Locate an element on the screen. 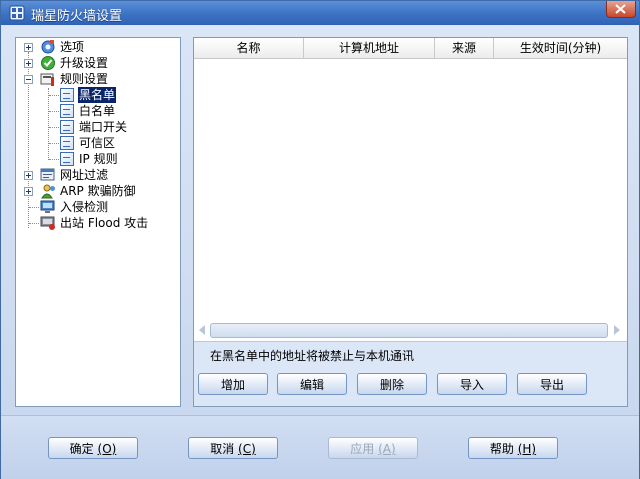 This screenshot has height=479, width=640. help-button-label: 帮助 is located at coordinates (501, 449).